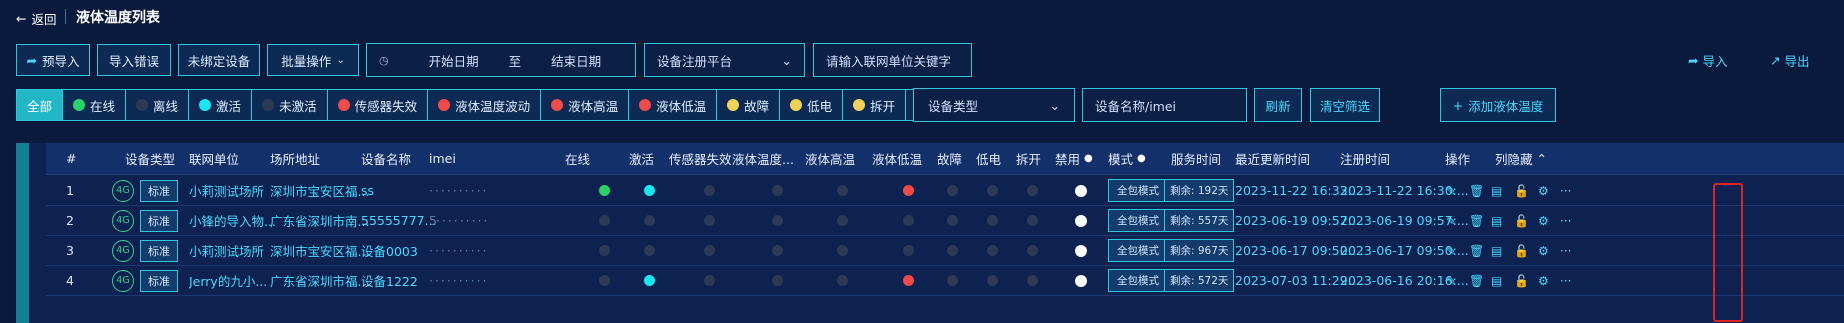 This screenshot has width=1844, height=323. What do you see at coordinates (1199, 220) in the screenshot?
I see `service-cell: 剩余: 557天` at bounding box center [1199, 220].